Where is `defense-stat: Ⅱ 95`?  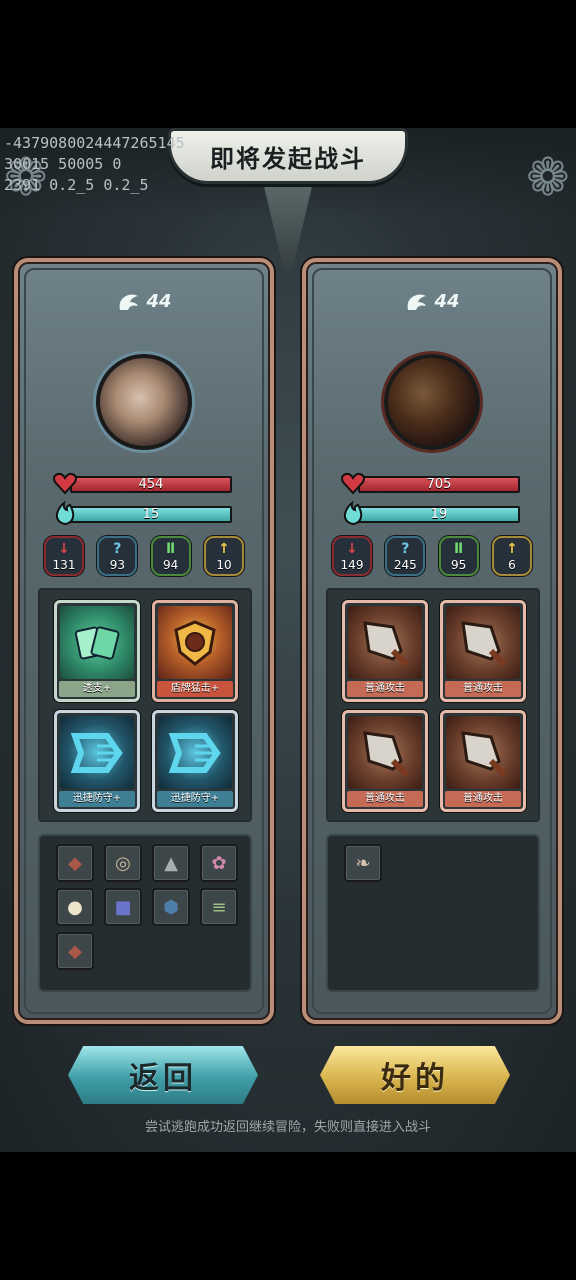 defense-stat: Ⅱ 95 is located at coordinates (458, 556).